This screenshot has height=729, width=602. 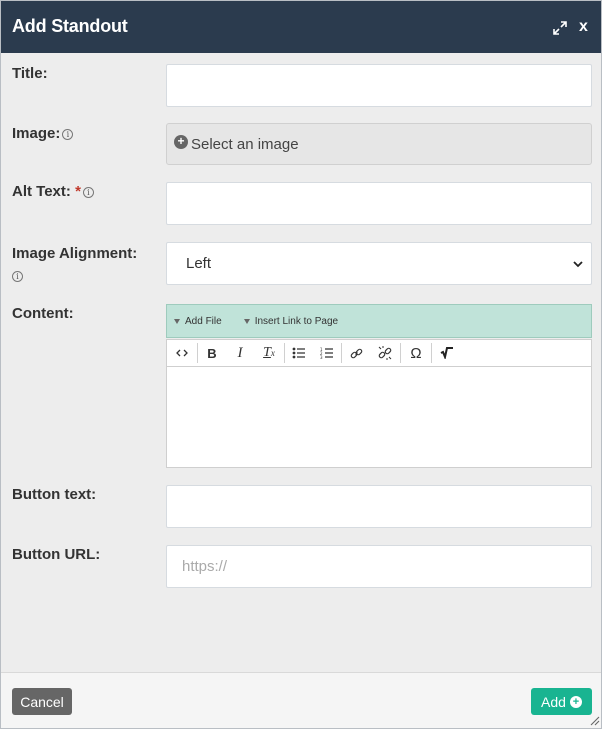 I want to click on content-label: Content:, so click(x=43, y=313).